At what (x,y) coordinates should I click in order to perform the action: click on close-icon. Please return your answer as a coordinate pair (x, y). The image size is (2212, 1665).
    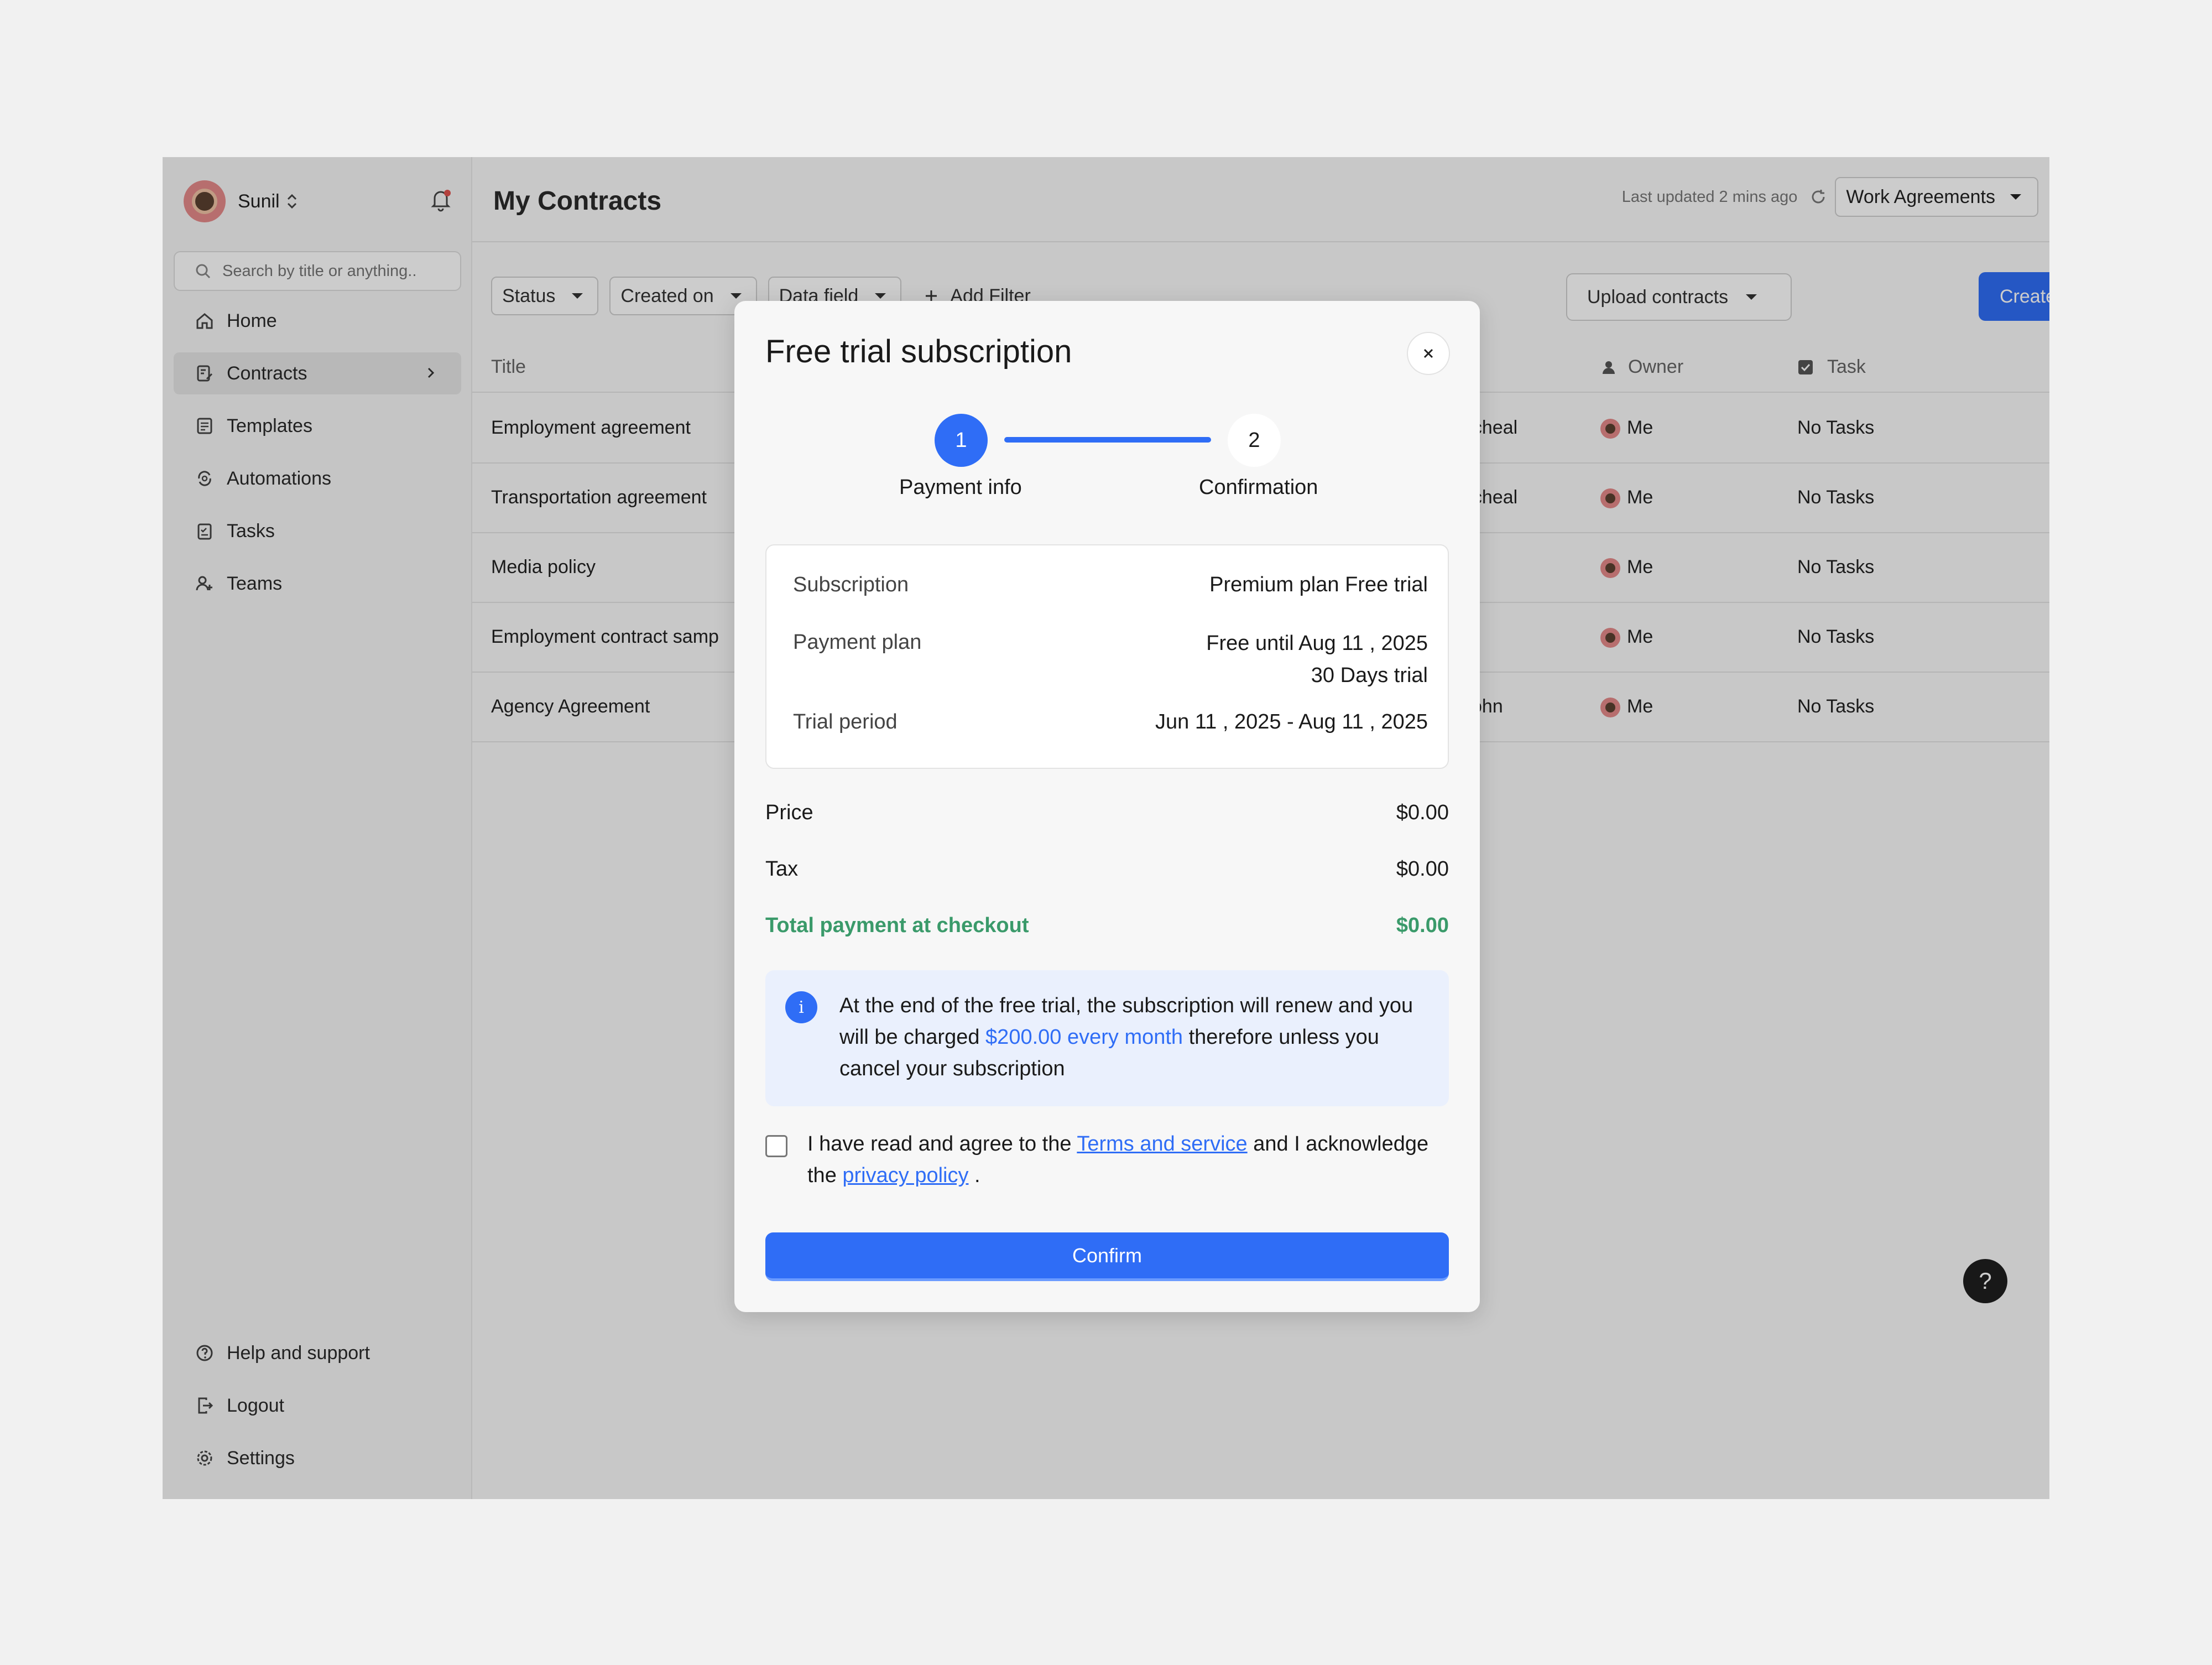
    Looking at the image, I should click on (1428, 353).